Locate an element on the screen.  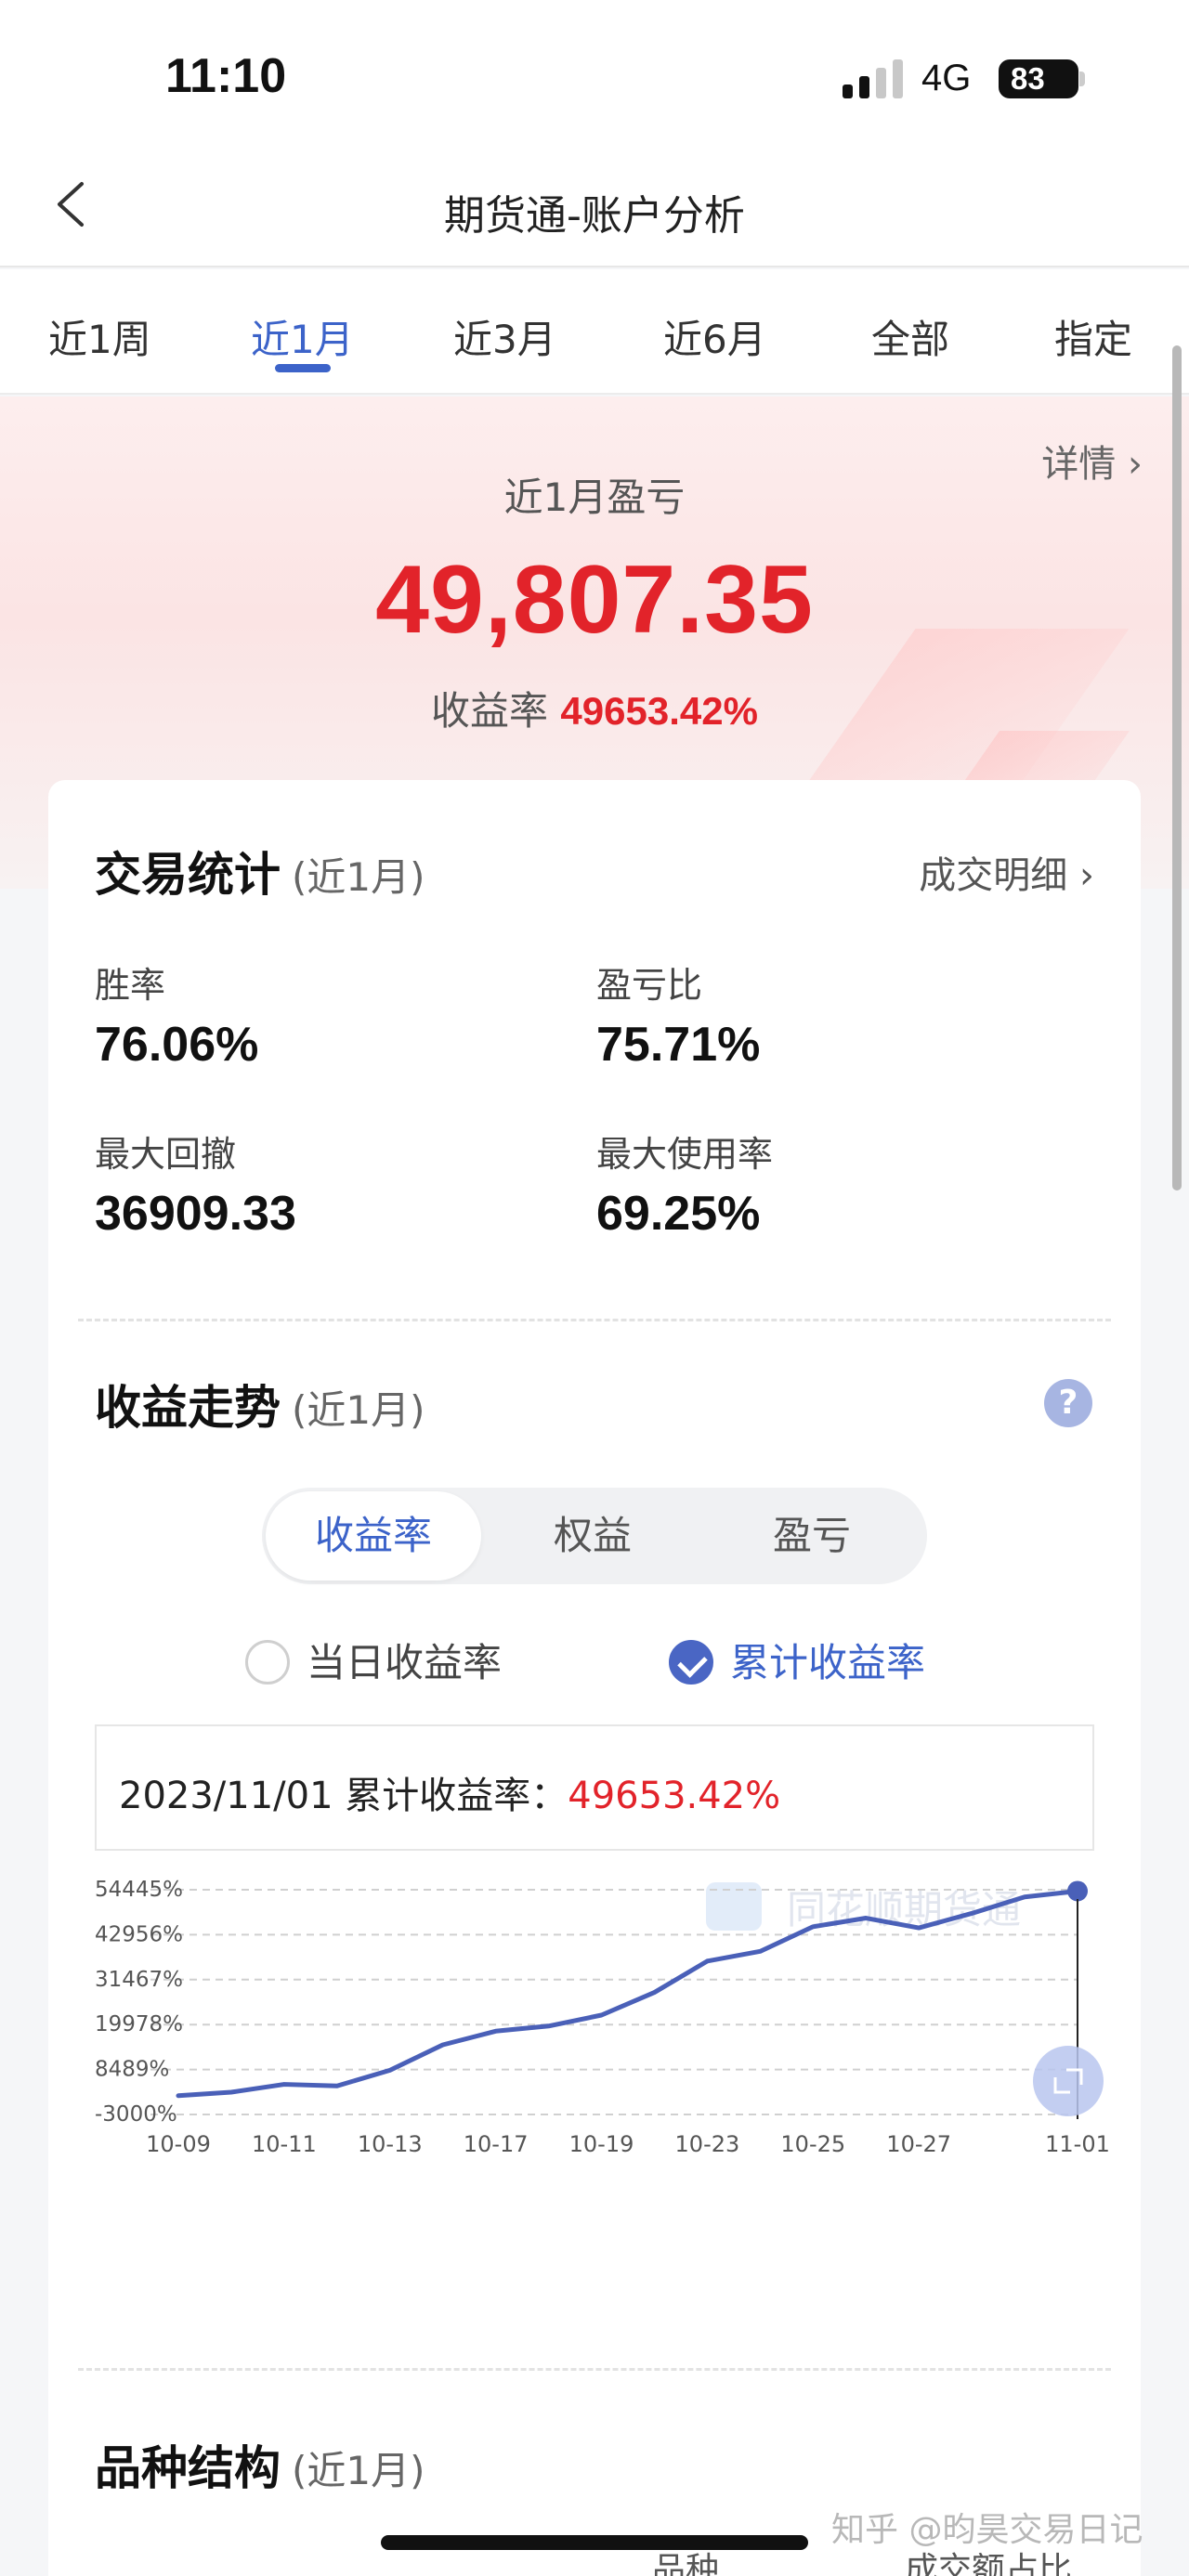
crosshair-info-box: 2023/11/01 累计收益率：49653.42% is located at coordinates (594, 1787).